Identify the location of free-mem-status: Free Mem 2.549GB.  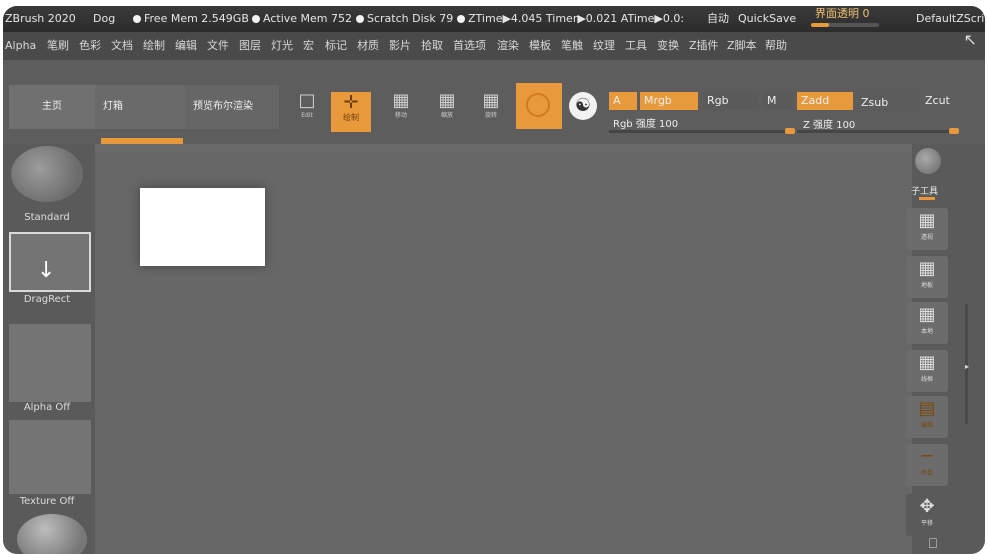
(191, 19).